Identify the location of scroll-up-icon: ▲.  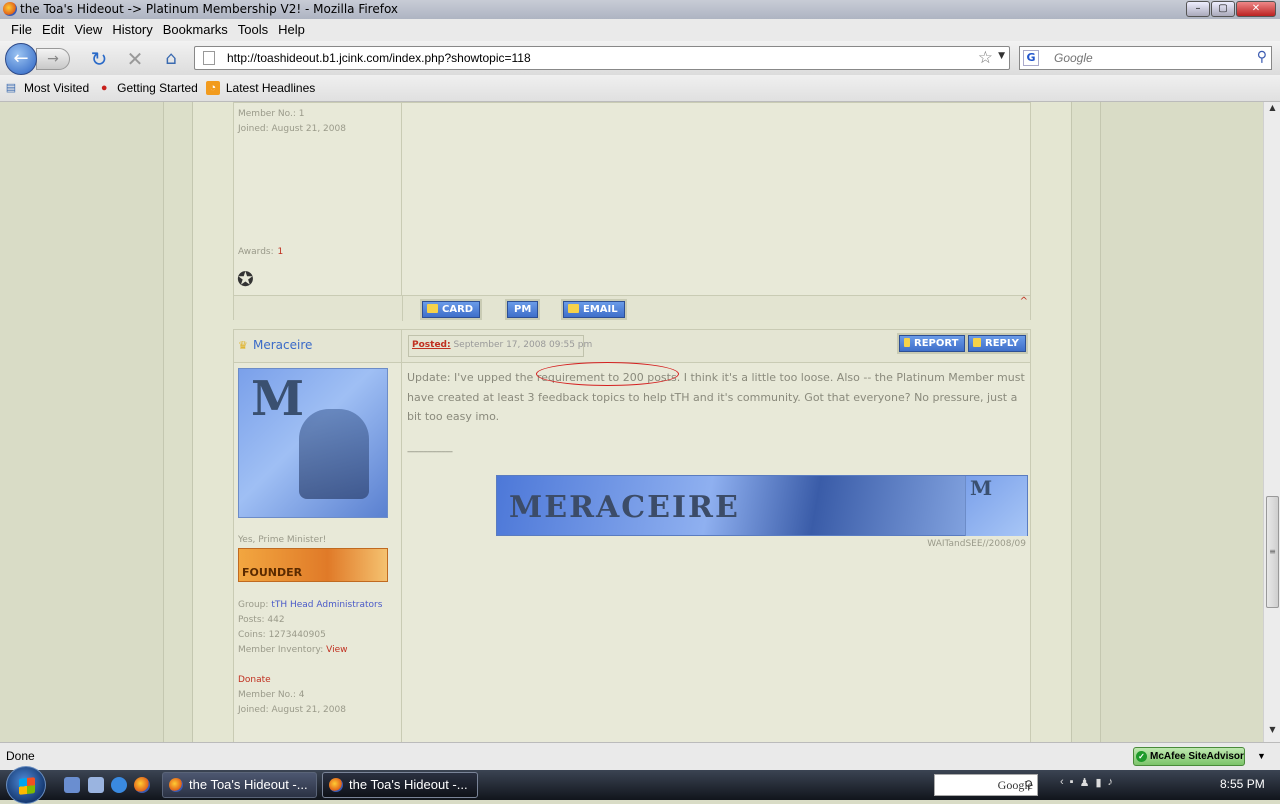
(1272, 111).